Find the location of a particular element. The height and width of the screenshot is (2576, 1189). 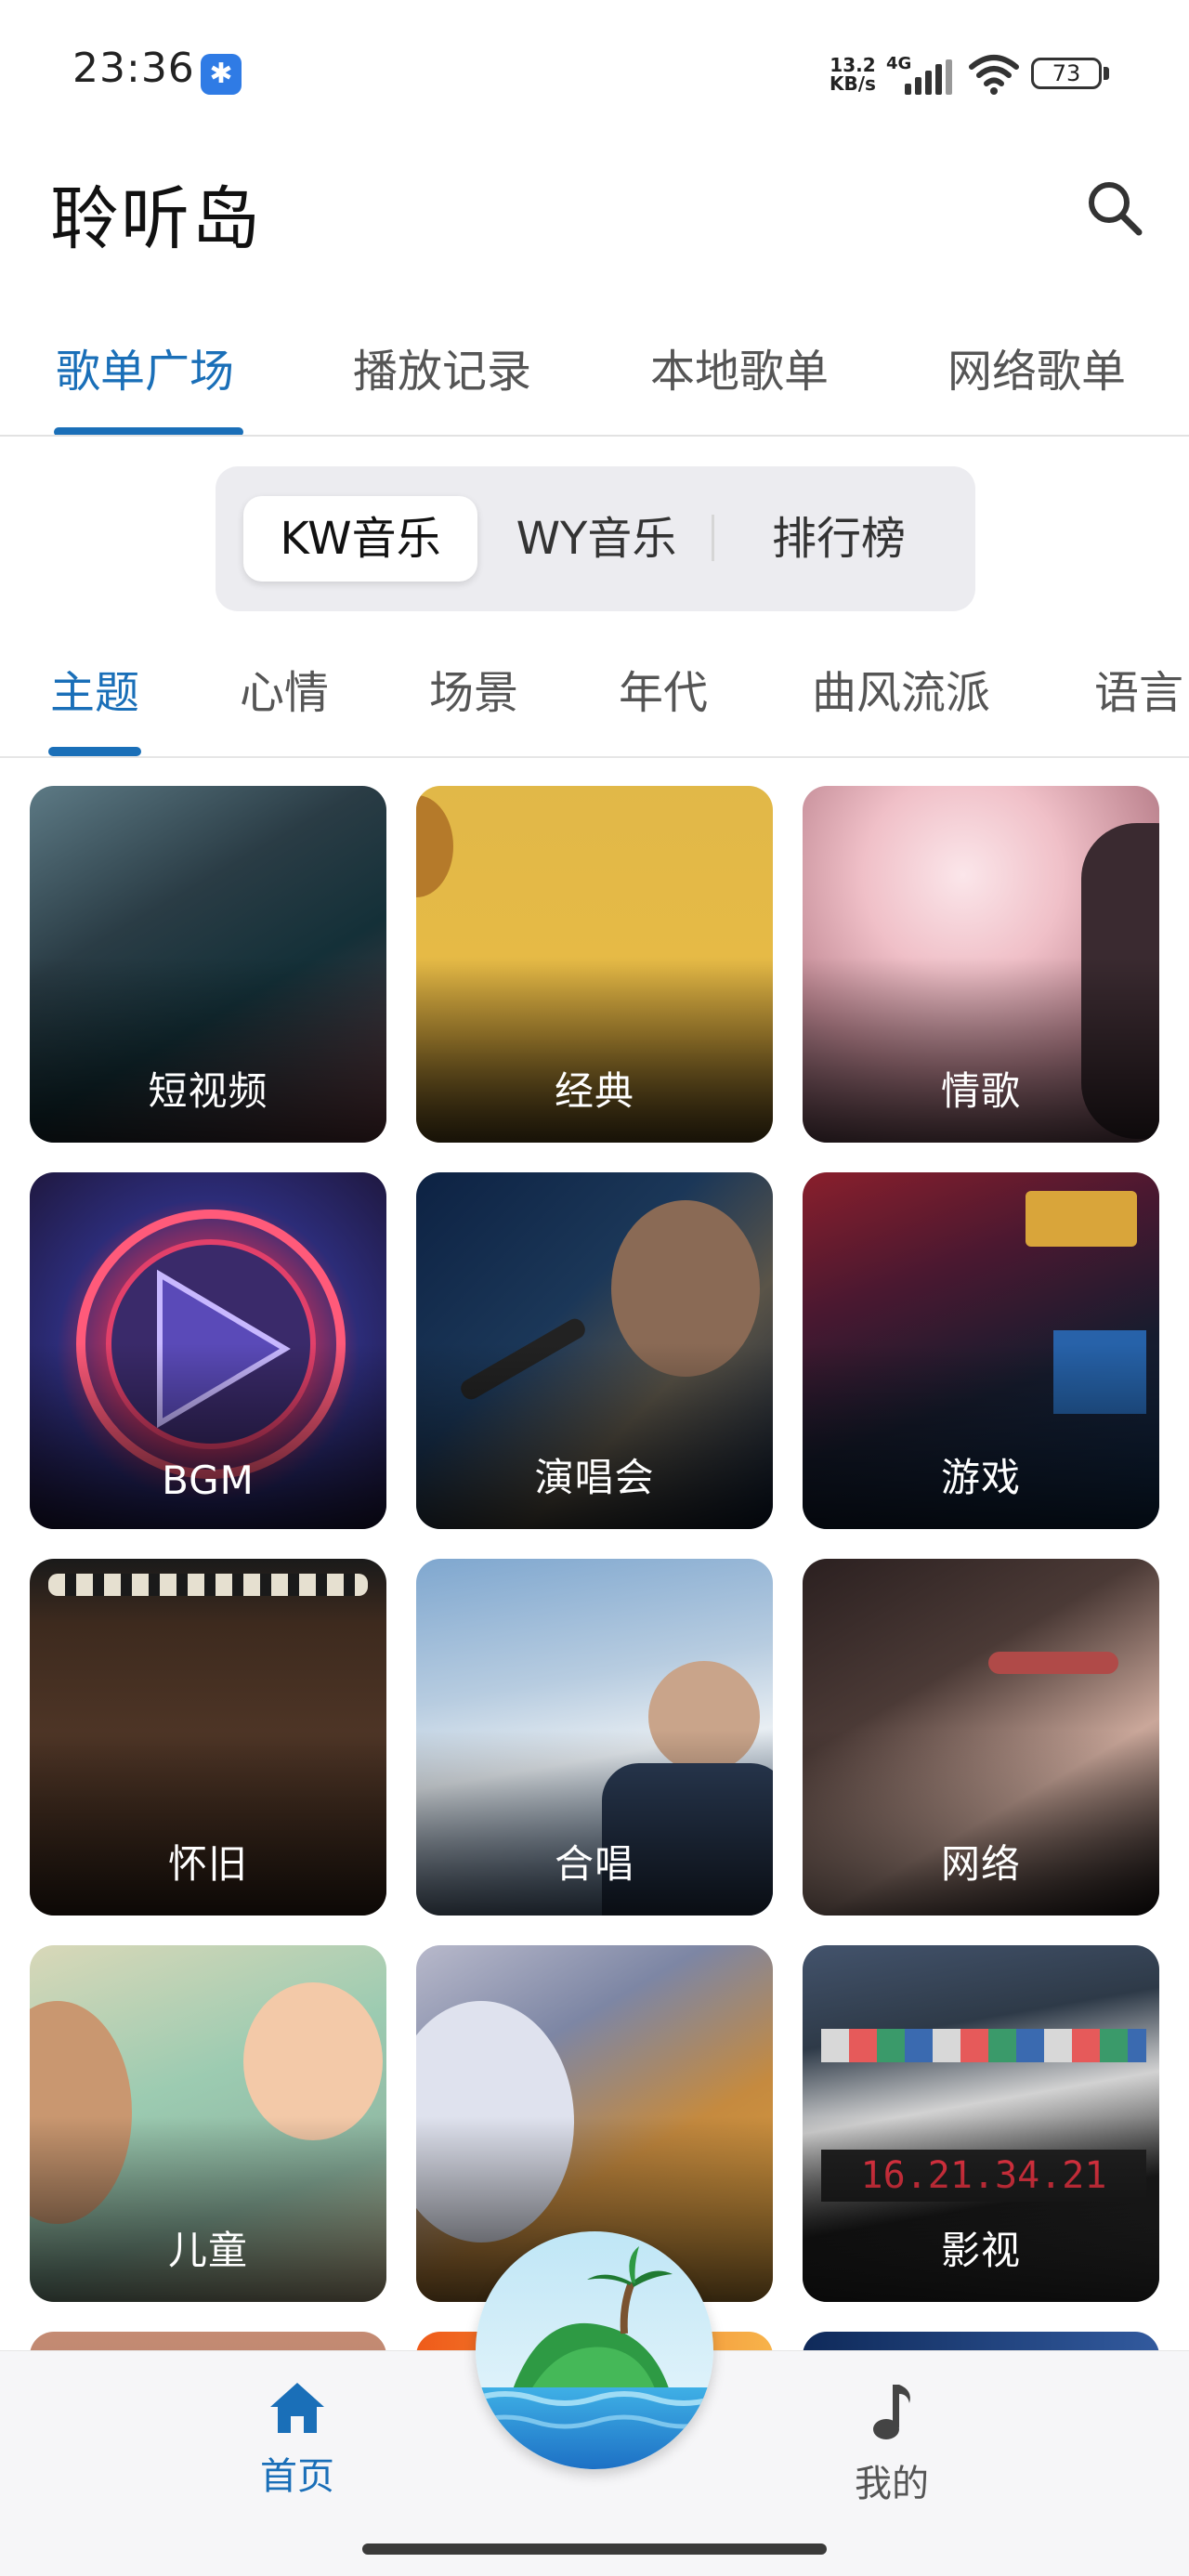

category-tab-mood: 心情 is located at coordinates (284, 688).